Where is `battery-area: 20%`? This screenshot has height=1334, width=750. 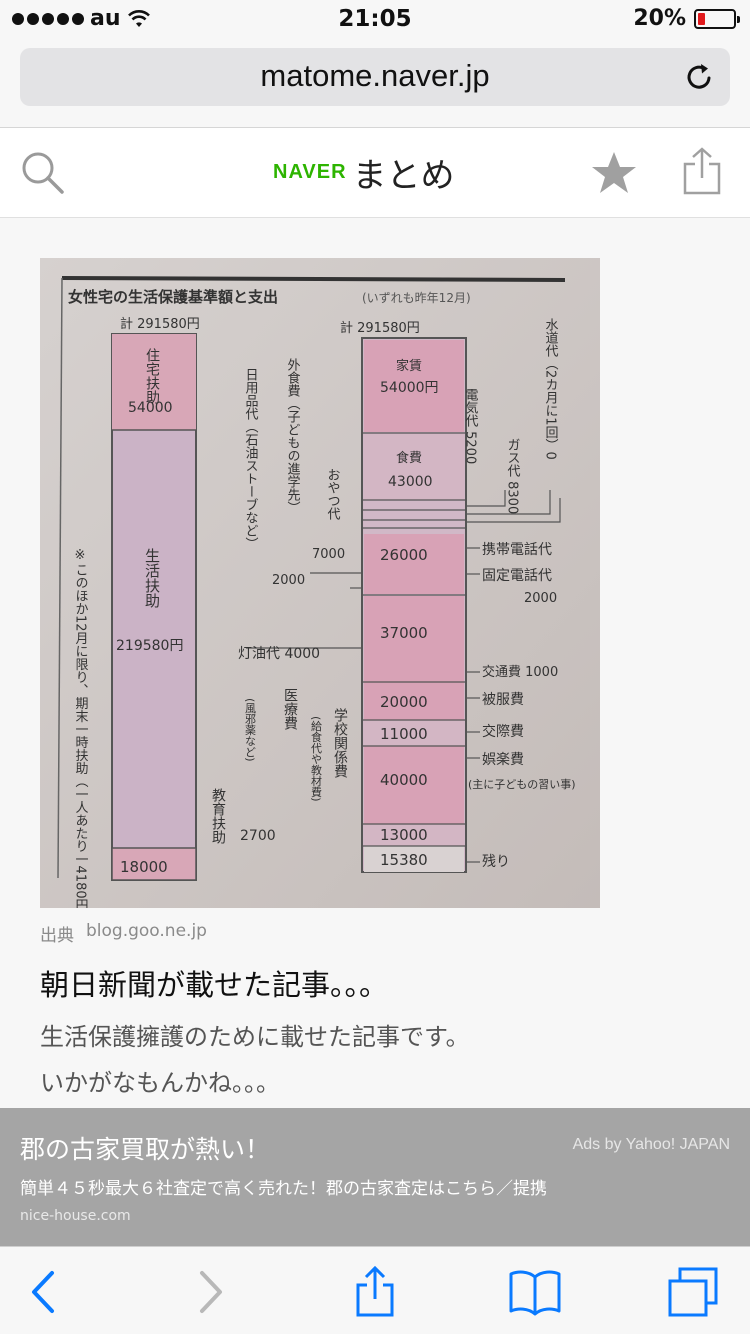 battery-area: 20% is located at coordinates (686, 18).